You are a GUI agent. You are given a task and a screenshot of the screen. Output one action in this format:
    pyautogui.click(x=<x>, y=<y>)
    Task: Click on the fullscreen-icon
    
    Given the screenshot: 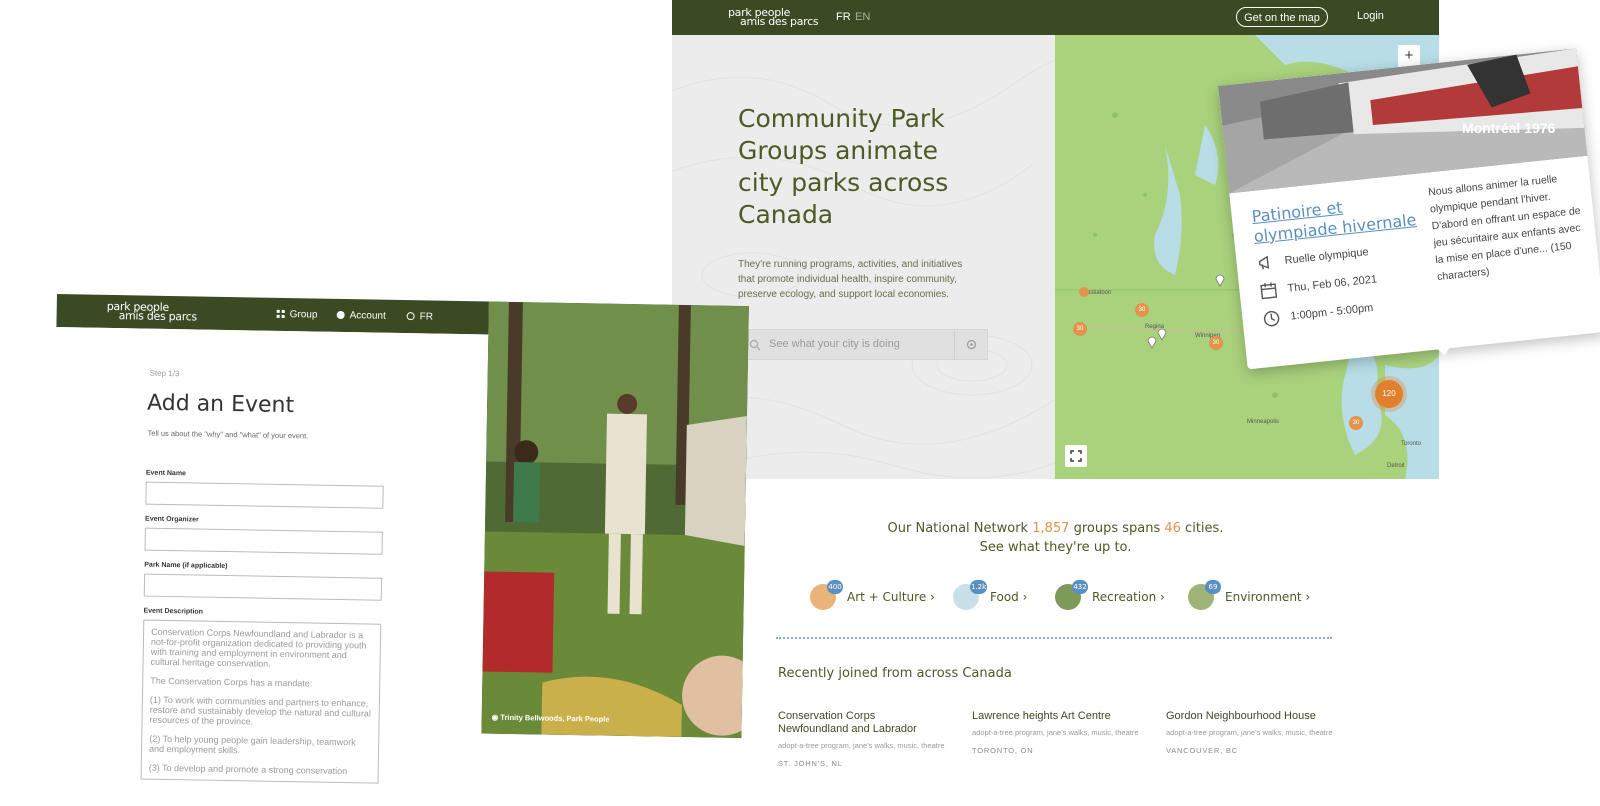 What is the action you would take?
    pyautogui.click(x=1076, y=456)
    